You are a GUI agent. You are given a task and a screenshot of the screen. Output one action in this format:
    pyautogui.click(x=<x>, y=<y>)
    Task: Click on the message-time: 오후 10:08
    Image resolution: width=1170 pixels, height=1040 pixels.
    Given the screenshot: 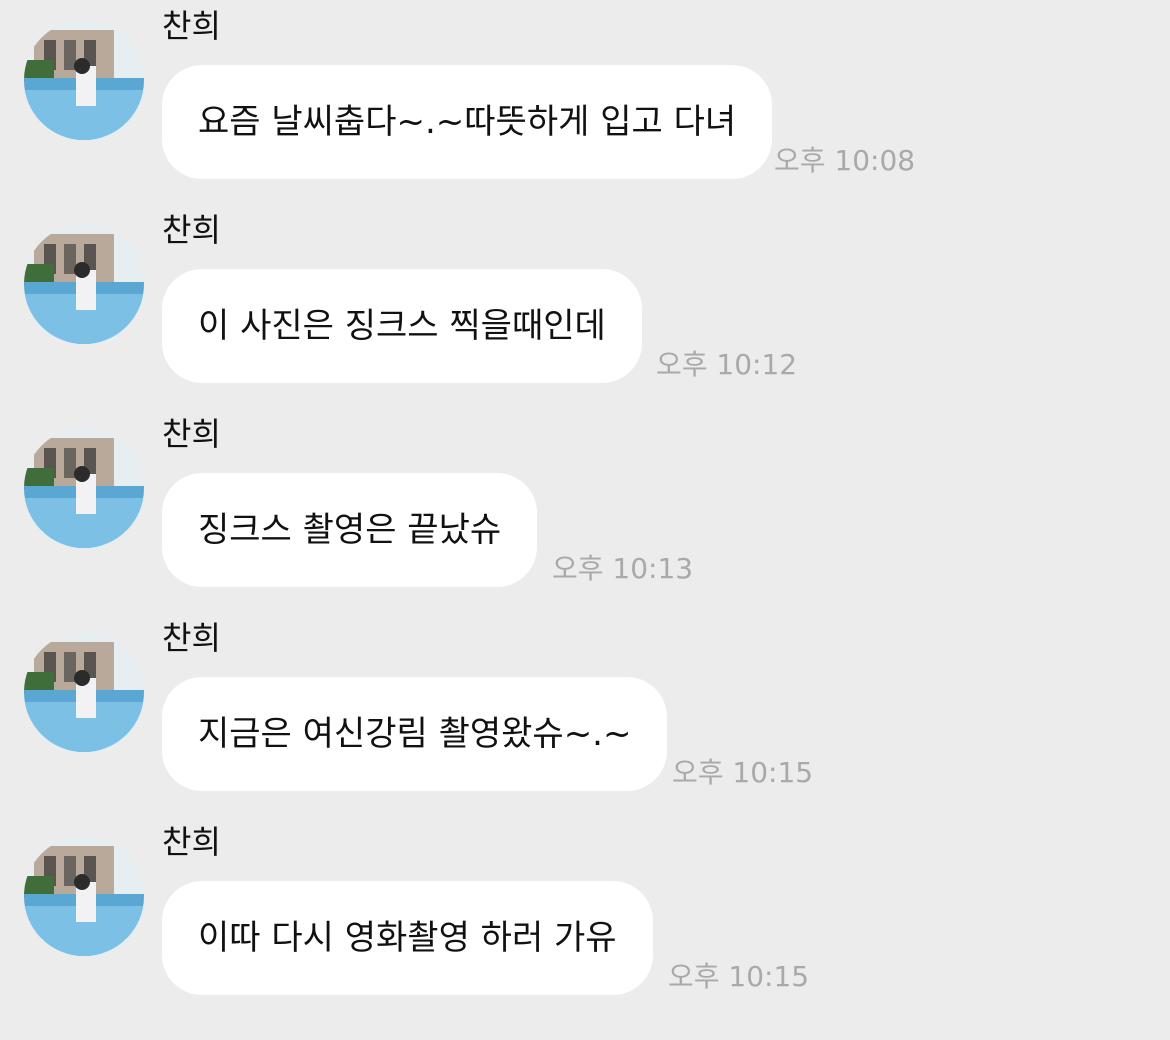 What is the action you would take?
    pyautogui.click(x=845, y=160)
    